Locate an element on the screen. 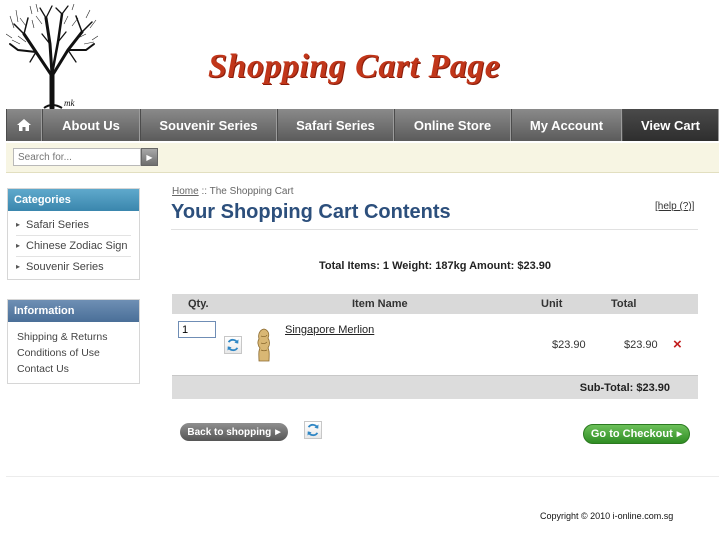 The image size is (720, 540). column-item-name: Item Name is located at coordinates (380, 304).